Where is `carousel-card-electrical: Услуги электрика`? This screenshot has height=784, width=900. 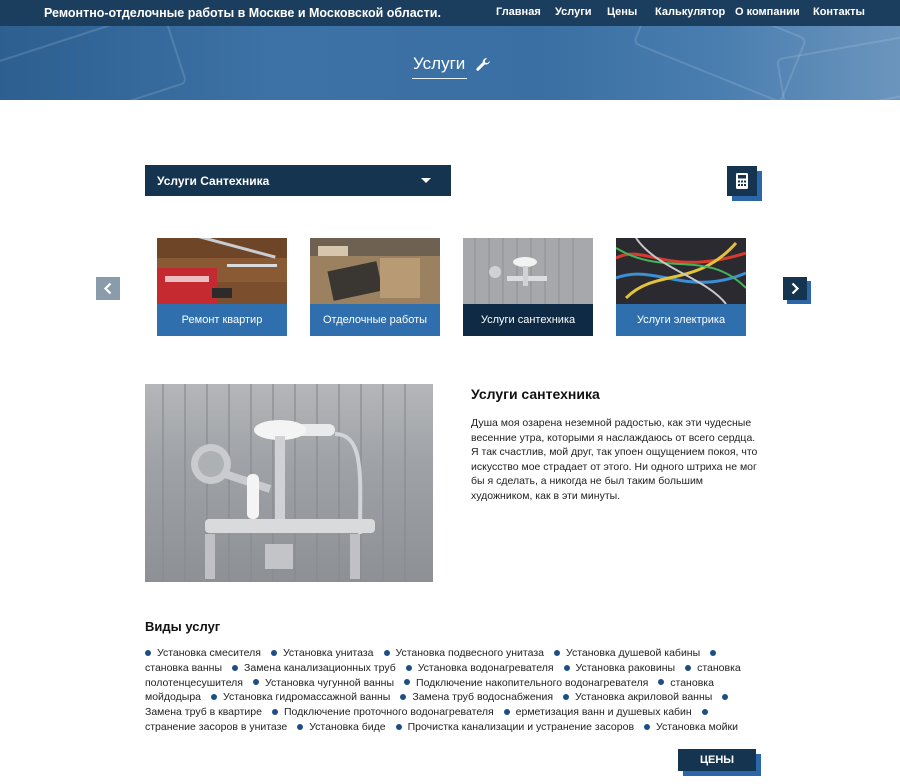 carousel-card-electrical: Услуги электрика is located at coordinates (681, 287).